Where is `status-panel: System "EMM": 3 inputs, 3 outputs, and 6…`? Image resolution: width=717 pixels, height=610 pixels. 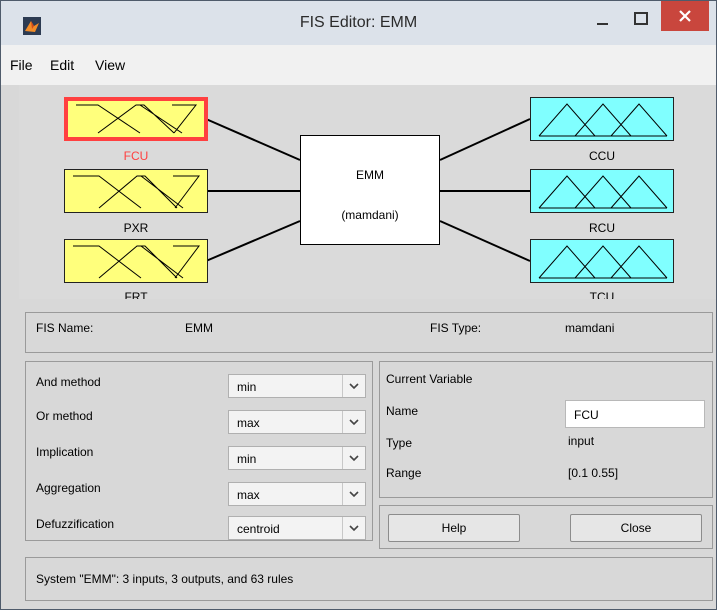
status-panel: System "EMM": 3 inputs, 3 outputs, and 6… is located at coordinates (369, 579).